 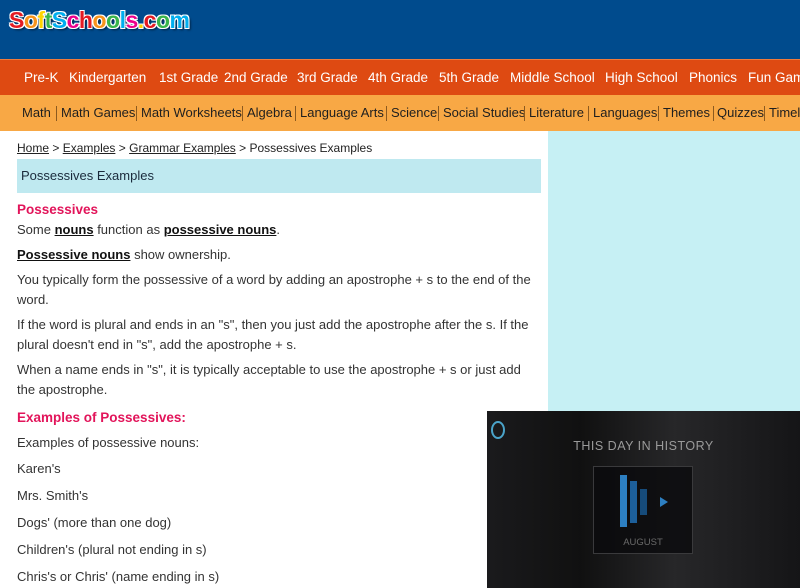 I want to click on grade-nav-kindergarten: Kindergarten, so click(x=107, y=77).